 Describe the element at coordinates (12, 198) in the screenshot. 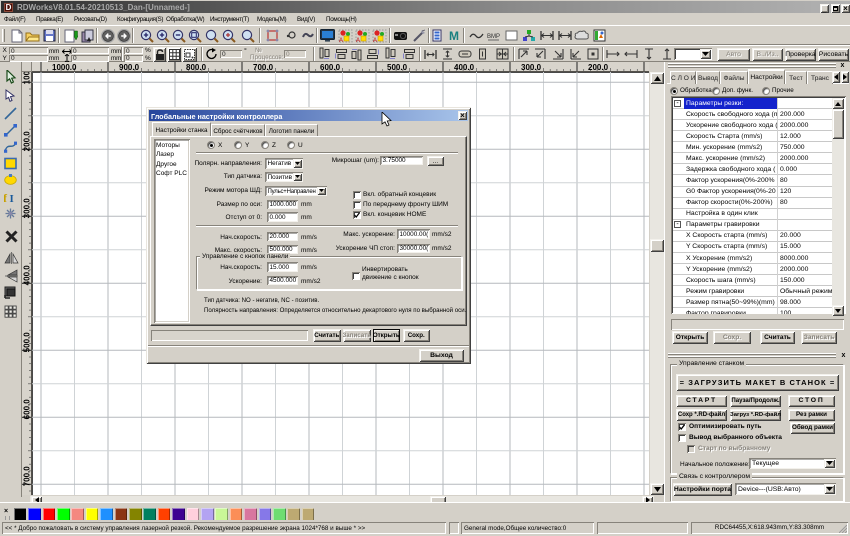

I see `svg-text: I` at that location.